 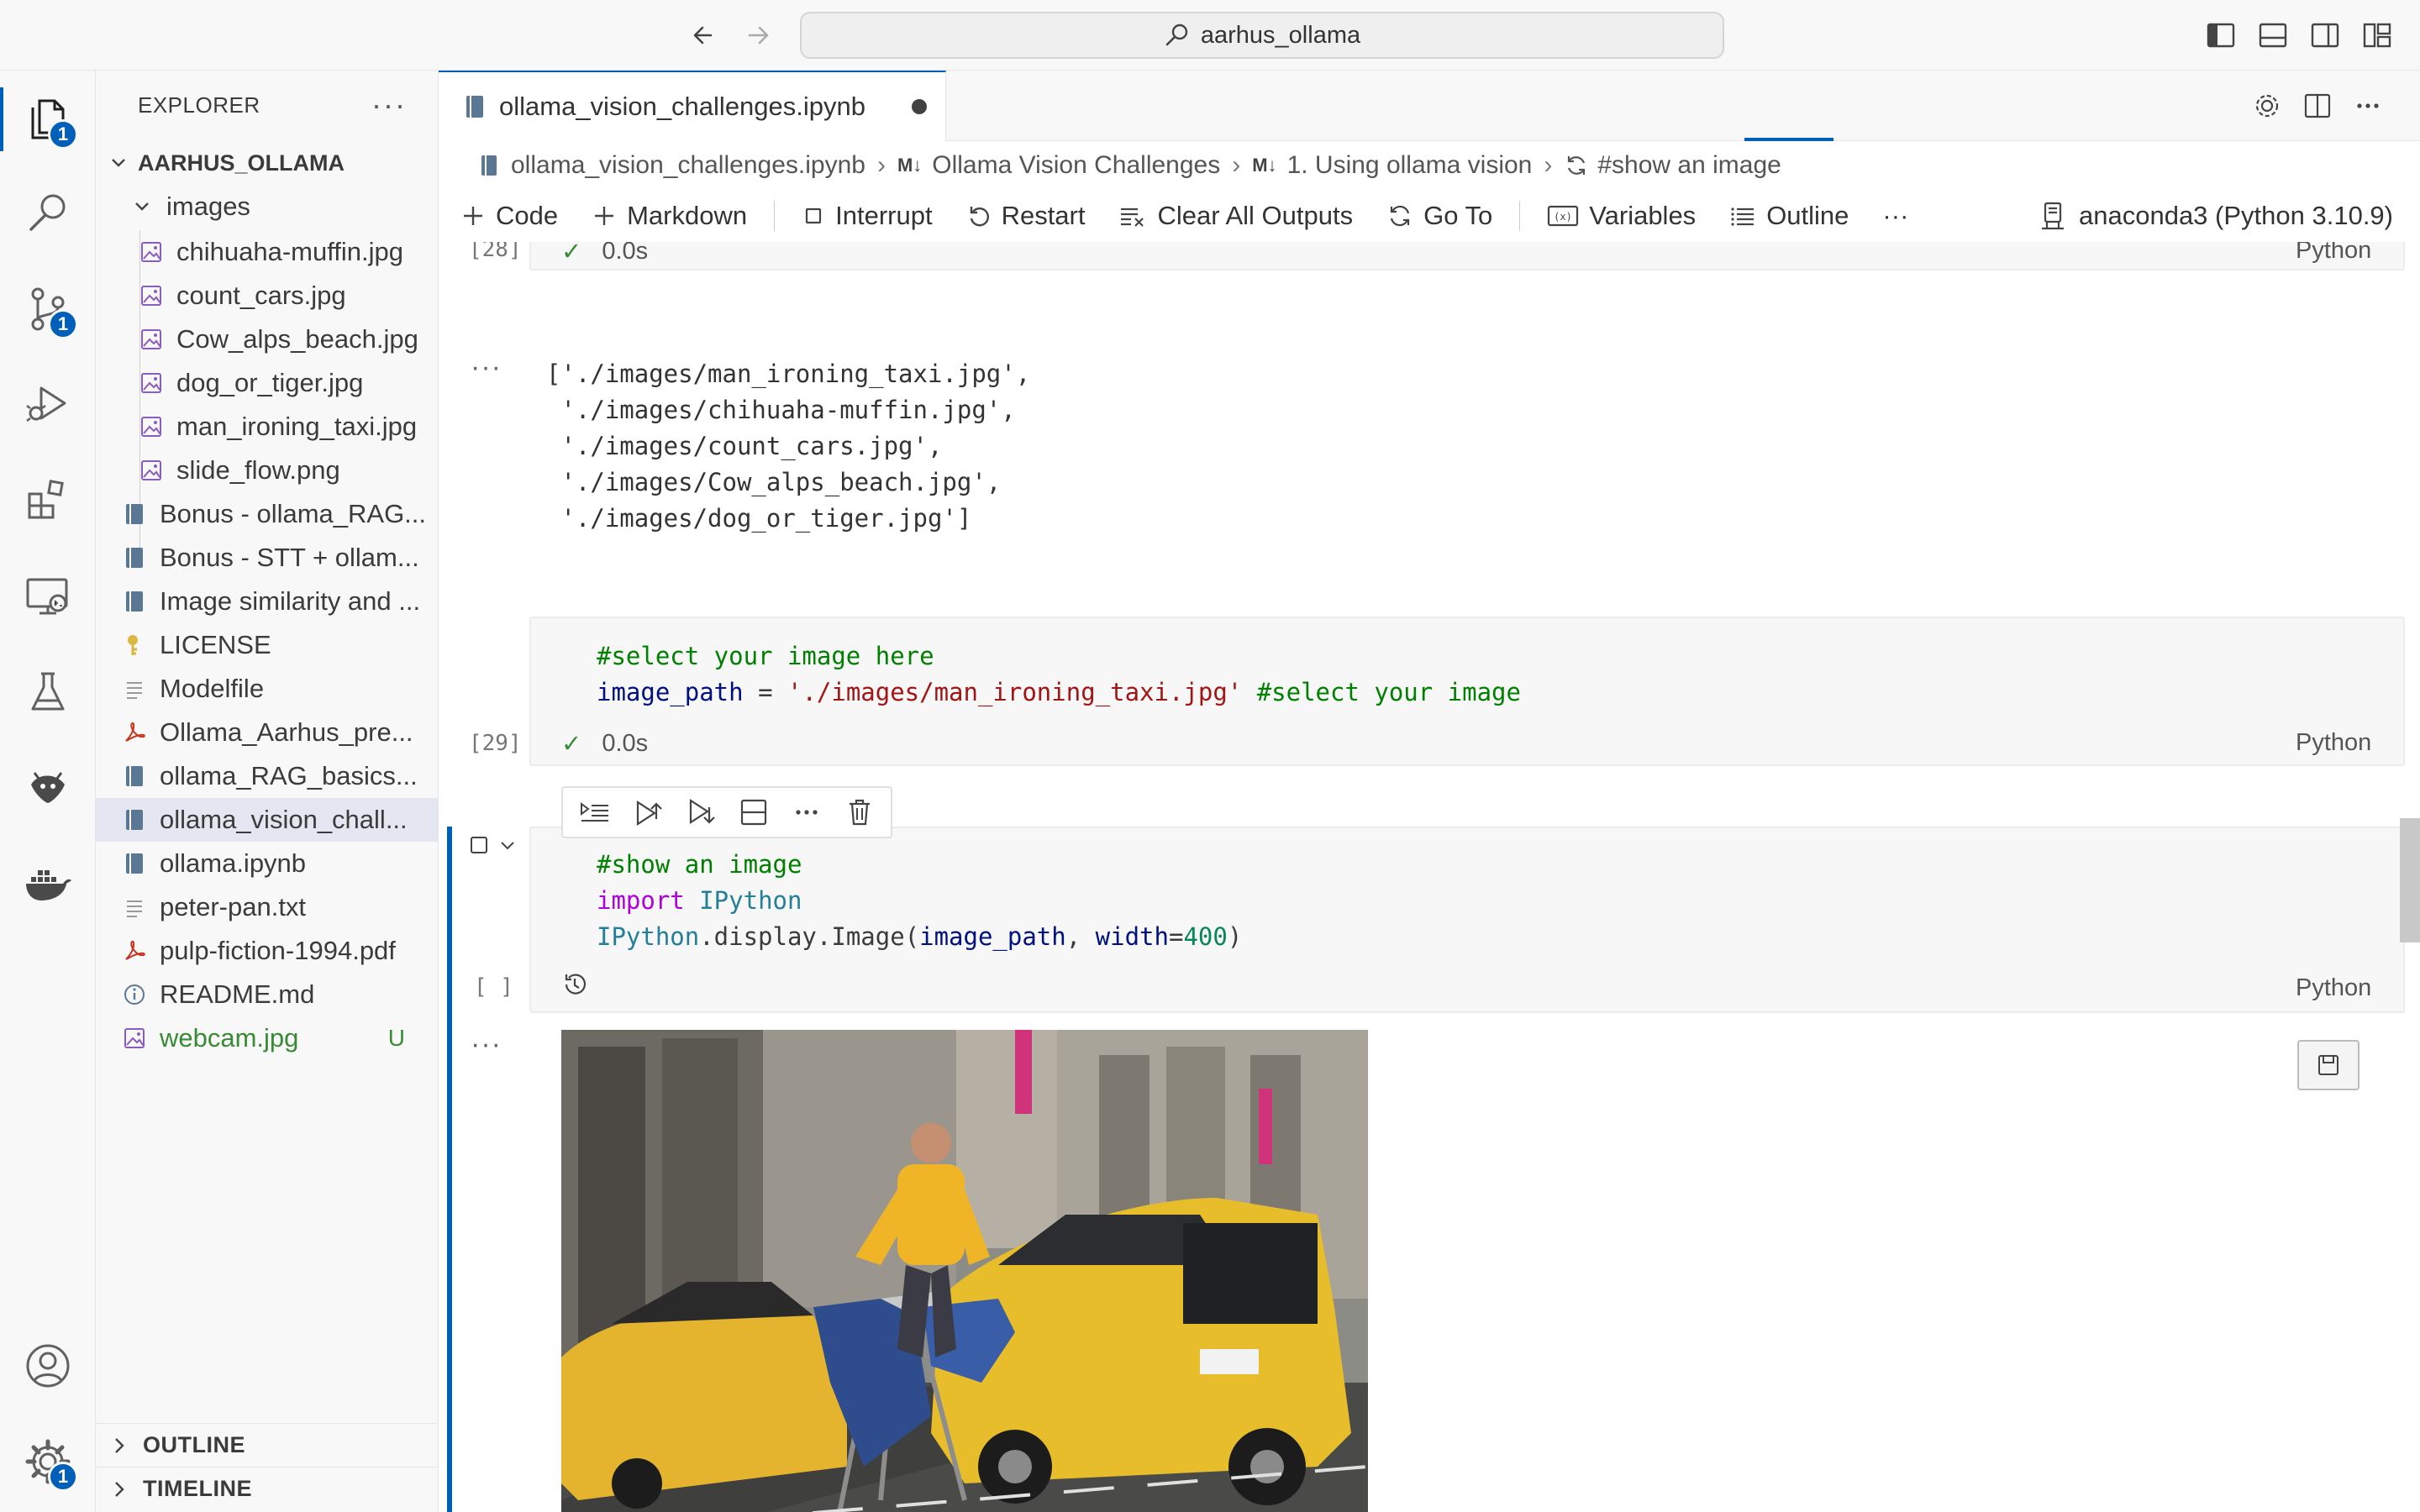 I want to click on restart-button: Restart, so click(x=1026, y=216).